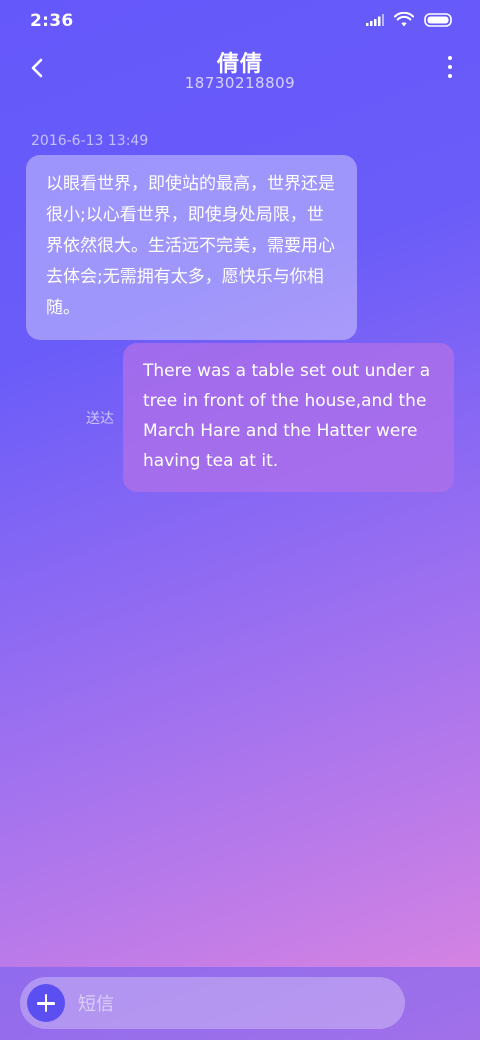 This screenshot has height=1040, width=480. I want to click on contact-number: 18730218809, so click(240, 83).